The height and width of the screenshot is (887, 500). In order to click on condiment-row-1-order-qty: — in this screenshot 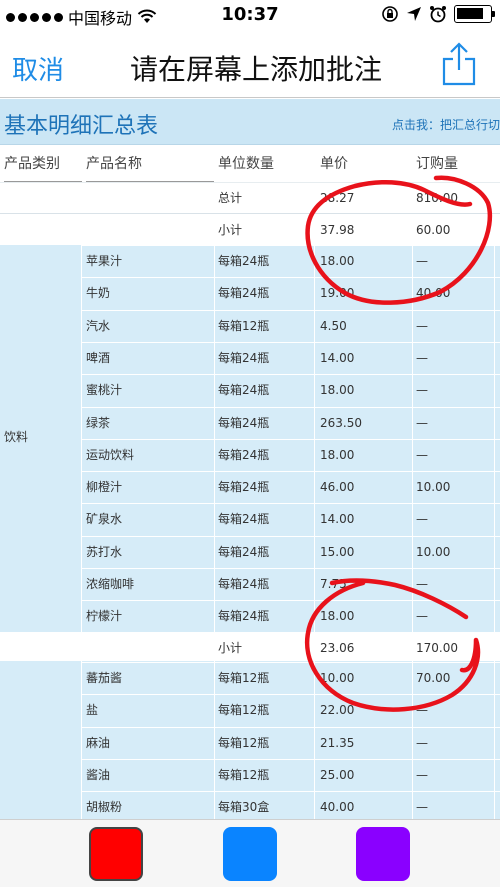, I will do `click(422, 710)`.